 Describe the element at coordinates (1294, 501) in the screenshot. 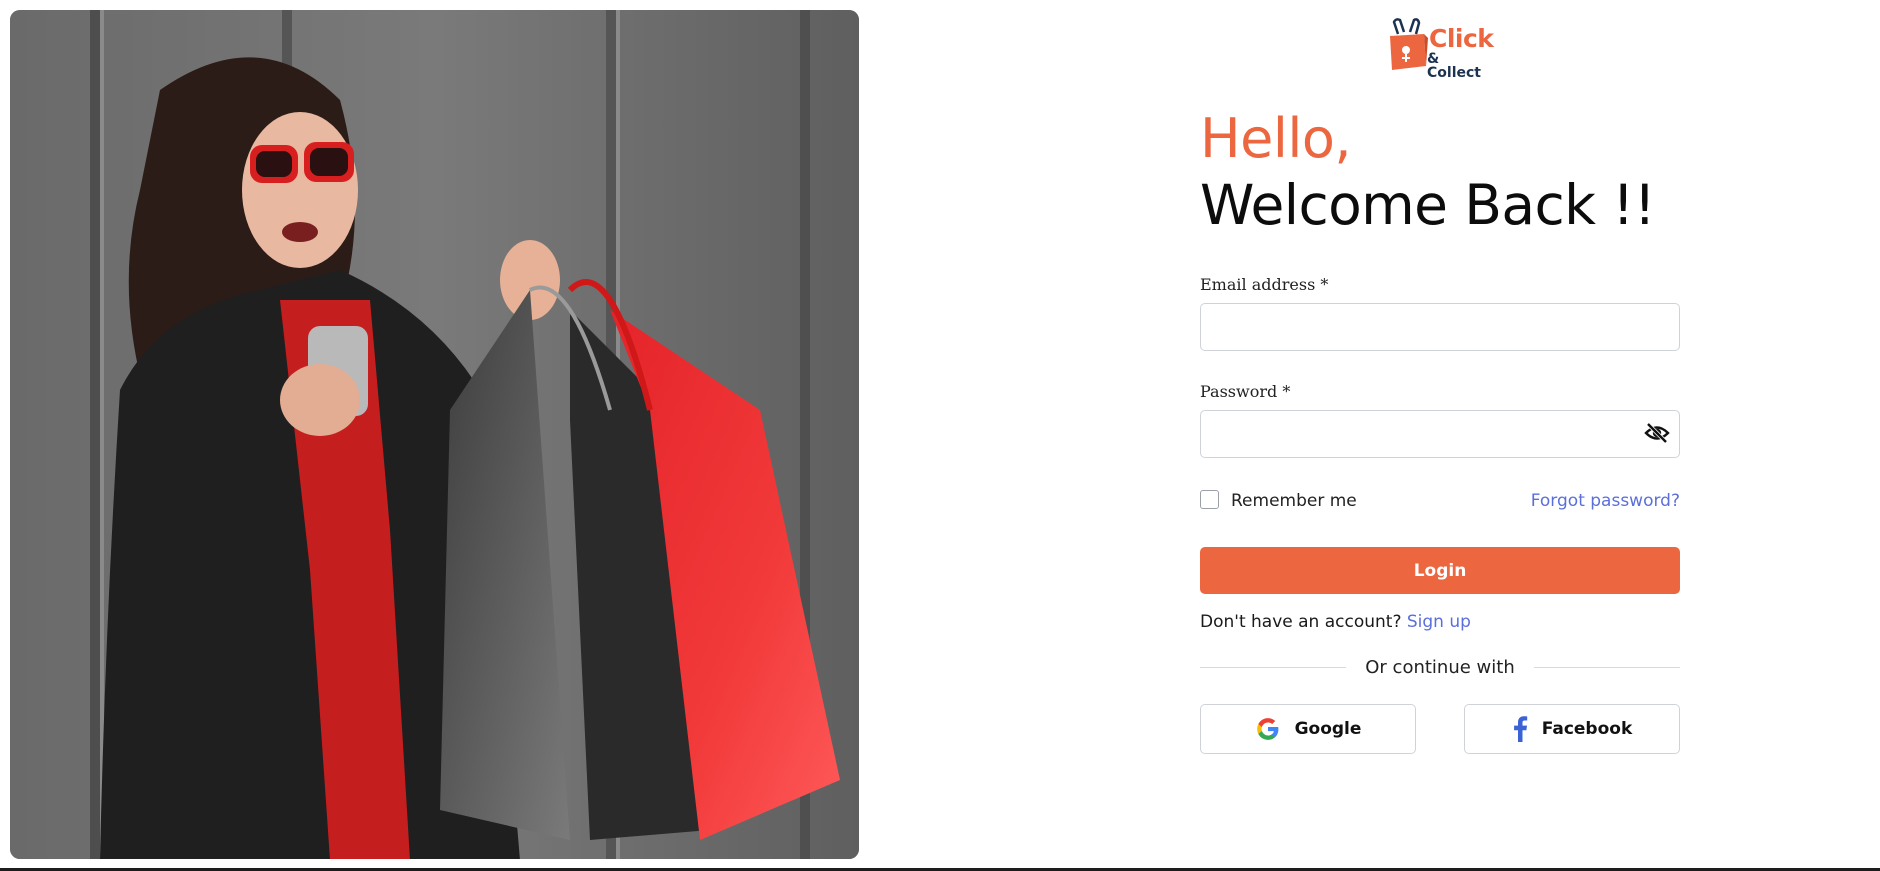

I see `remember-me-label: Remember me` at that location.